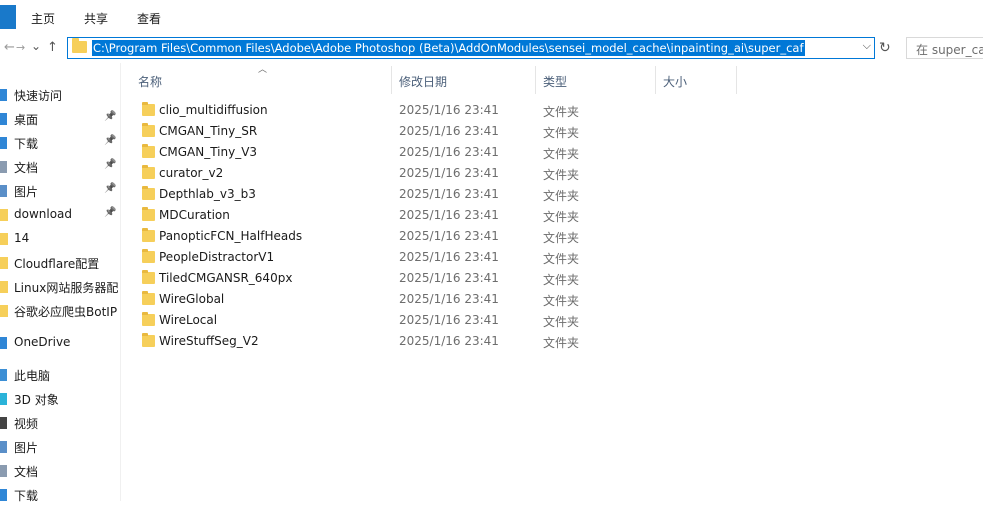  What do you see at coordinates (60, 375) in the screenshot?
I see `sidebar-item: 此电脑` at bounding box center [60, 375].